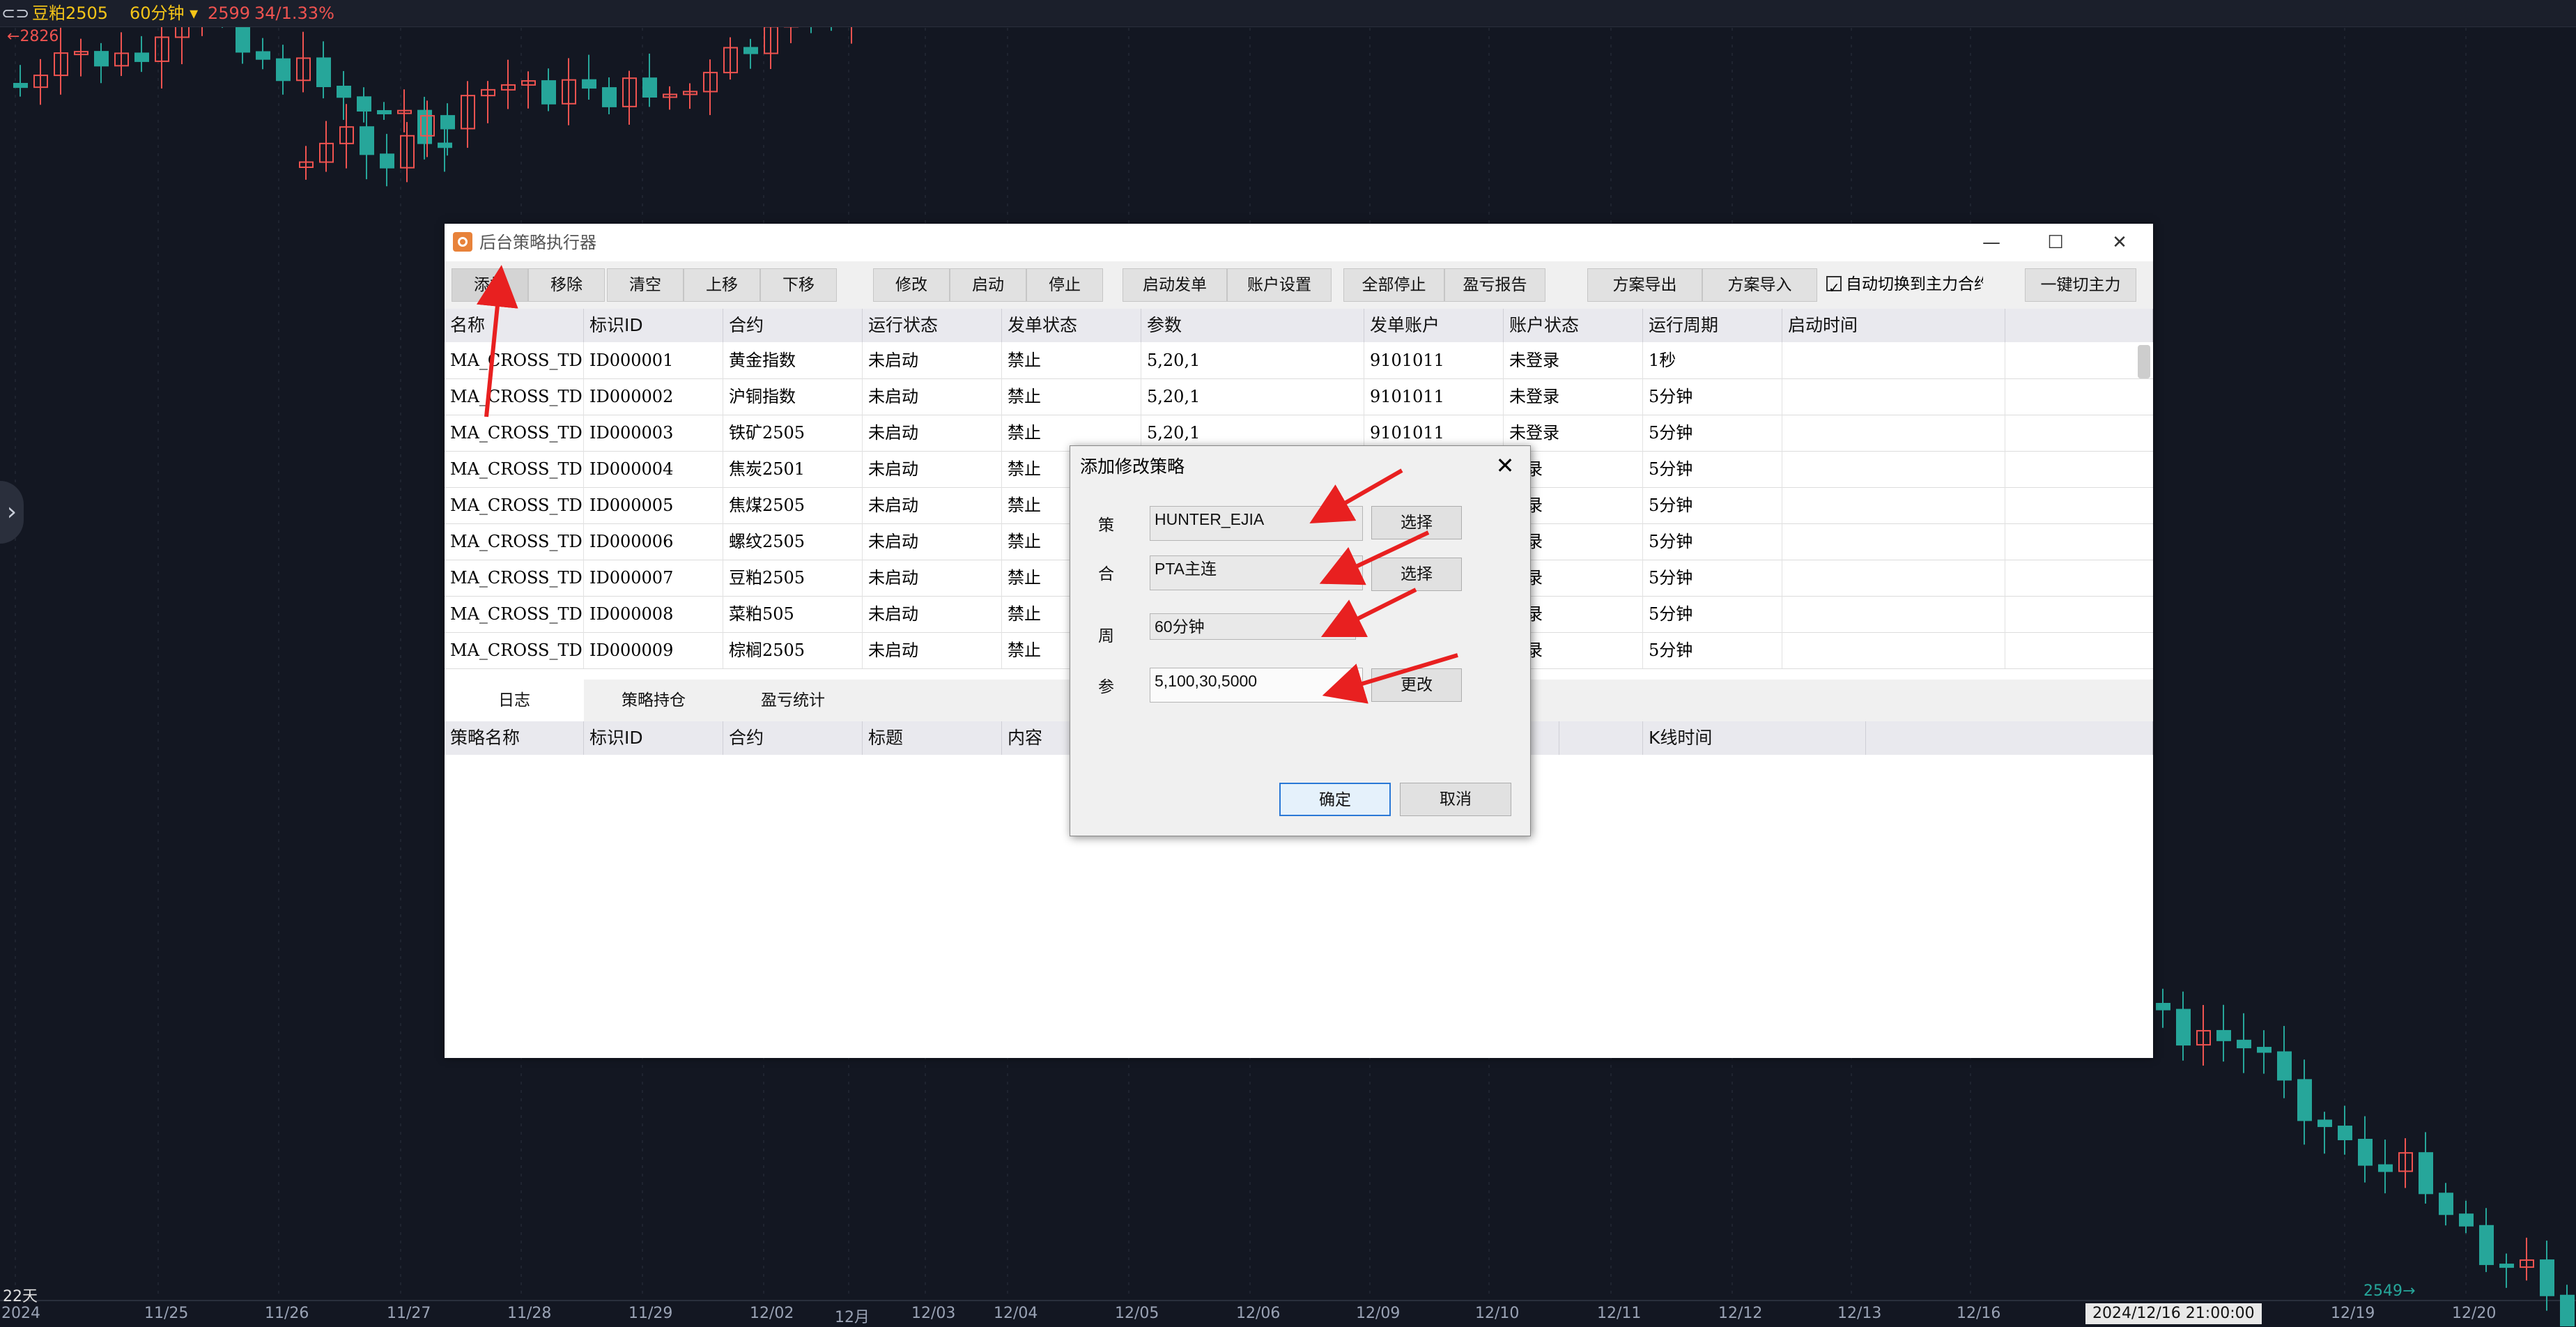 The height and width of the screenshot is (1327, 2576). Describe the element at coordinates (1416, 574) in the screenshot. I see `select-contract-button: 选择` at that location.